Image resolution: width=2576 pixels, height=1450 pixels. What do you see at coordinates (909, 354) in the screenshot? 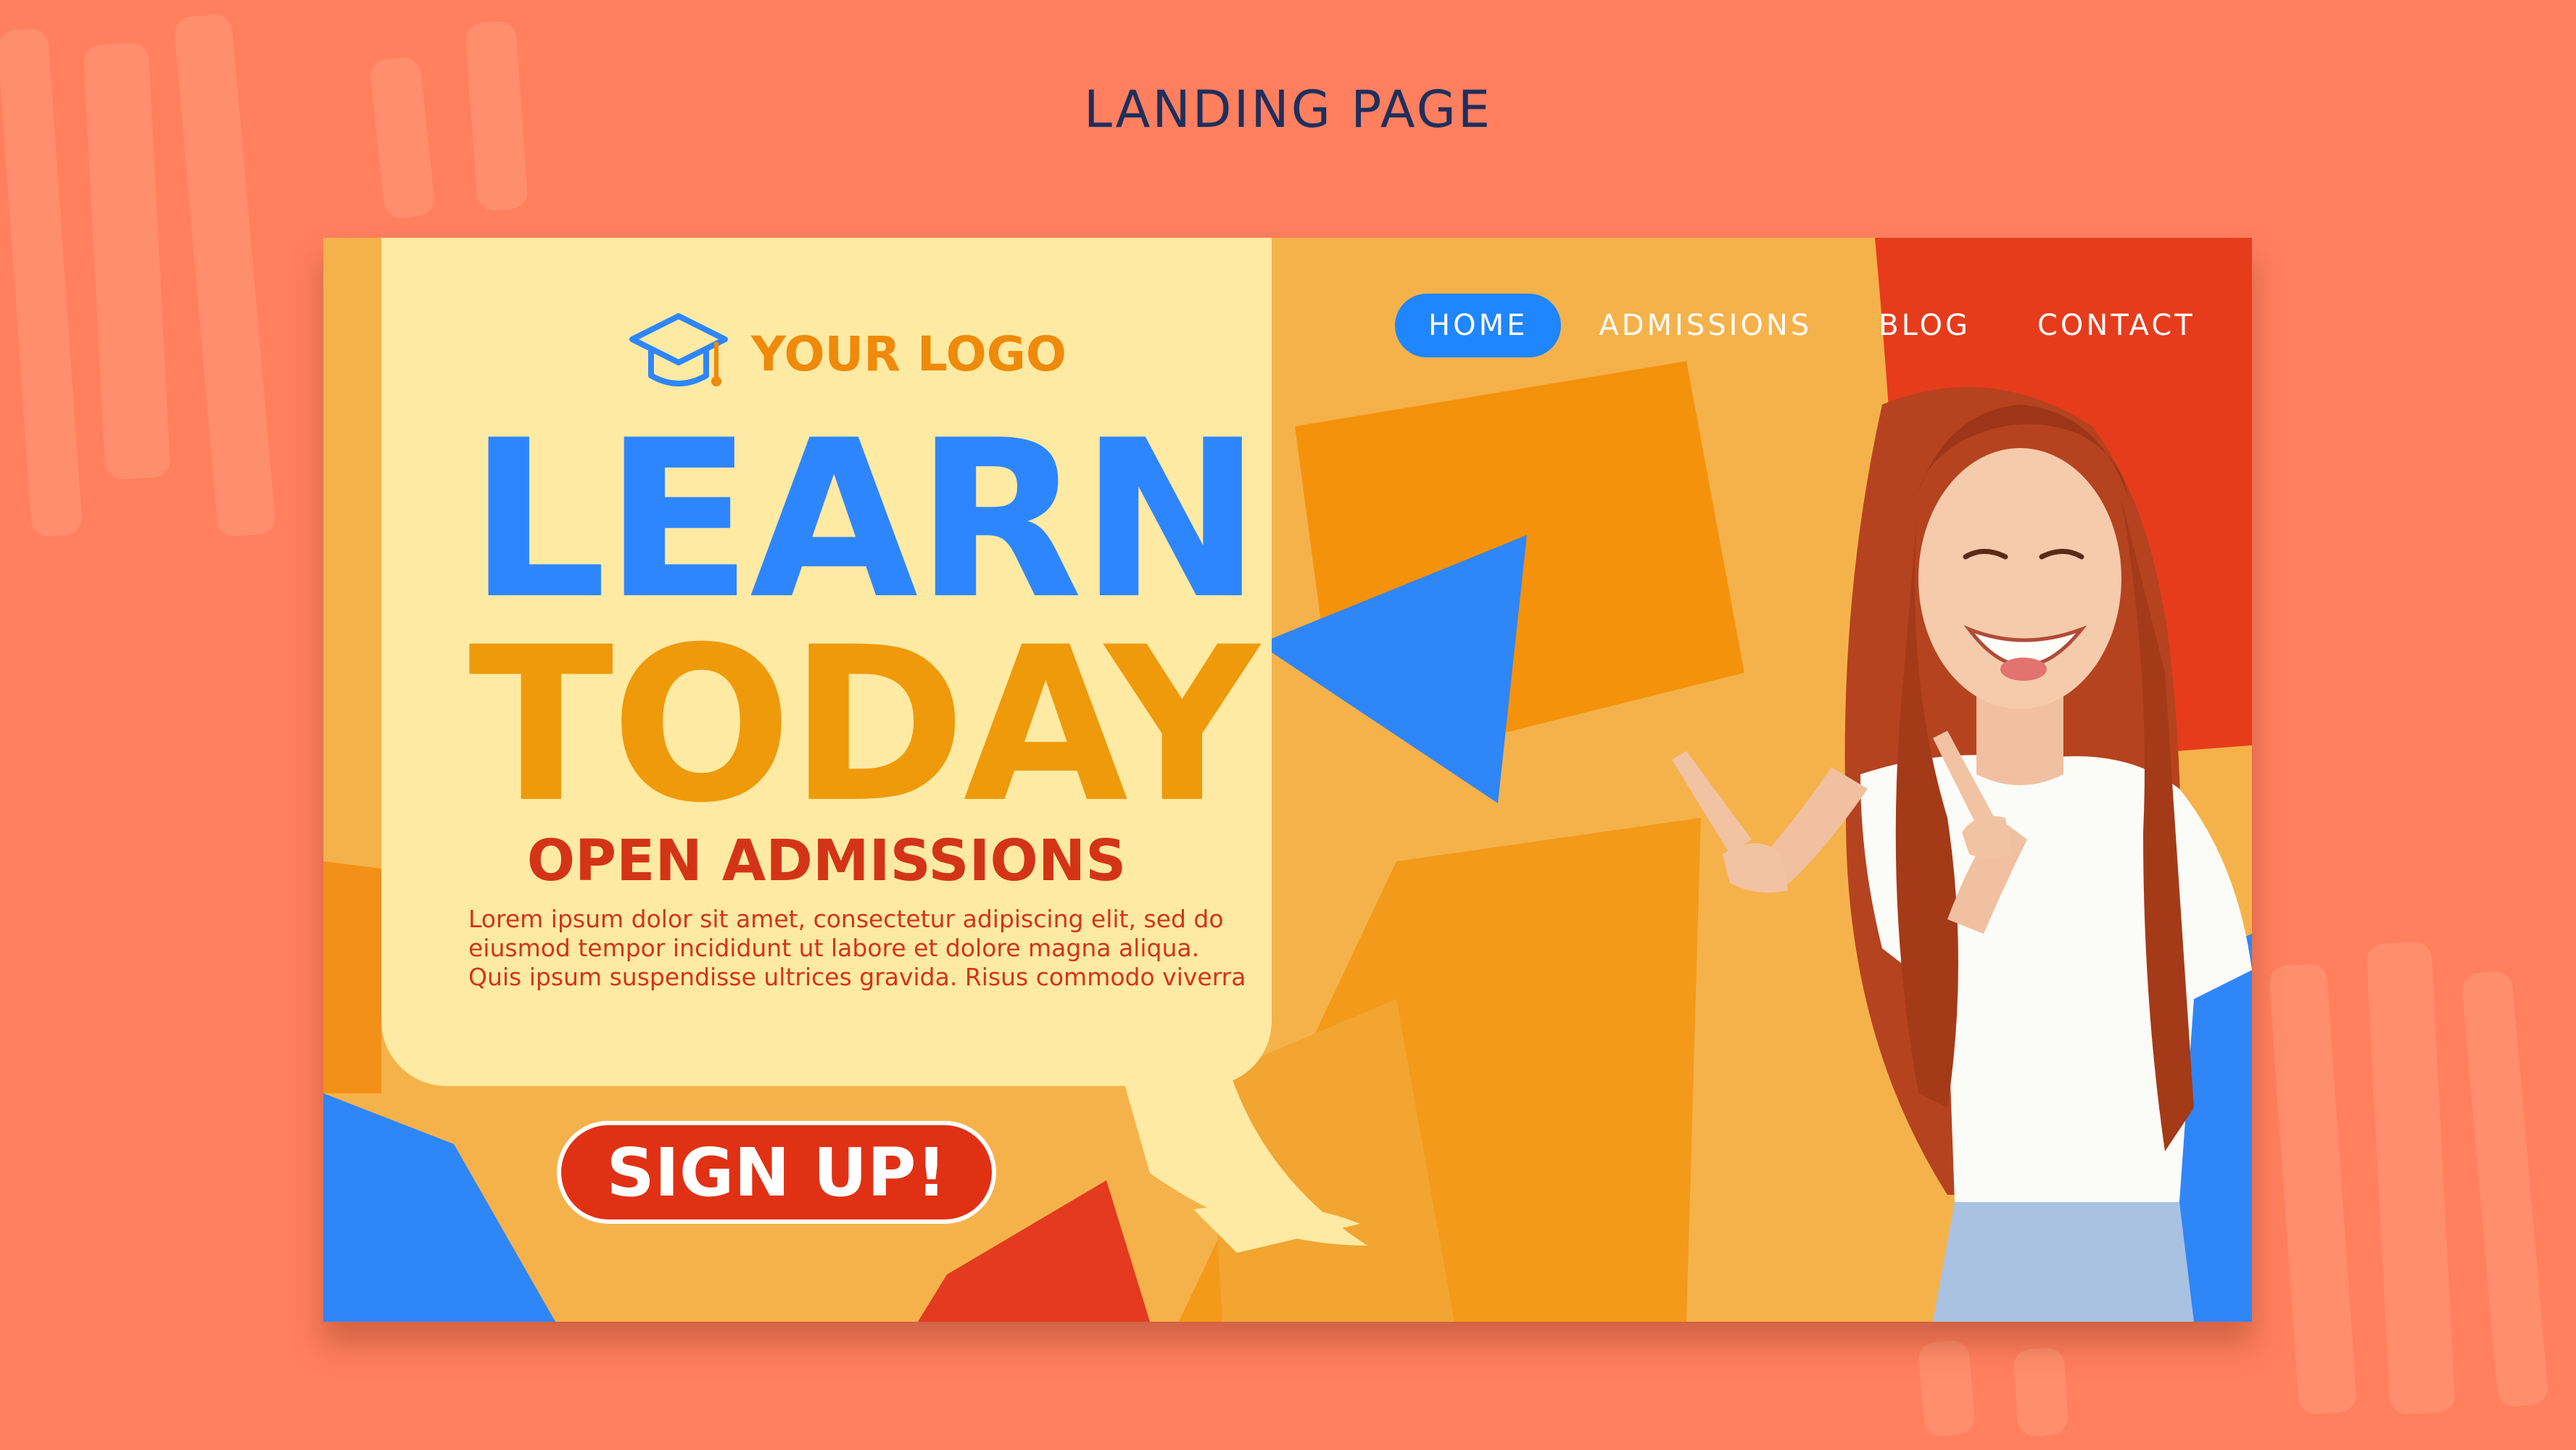
I see `logo-text: YOUR LOGO` at bounding box center [909, 354].